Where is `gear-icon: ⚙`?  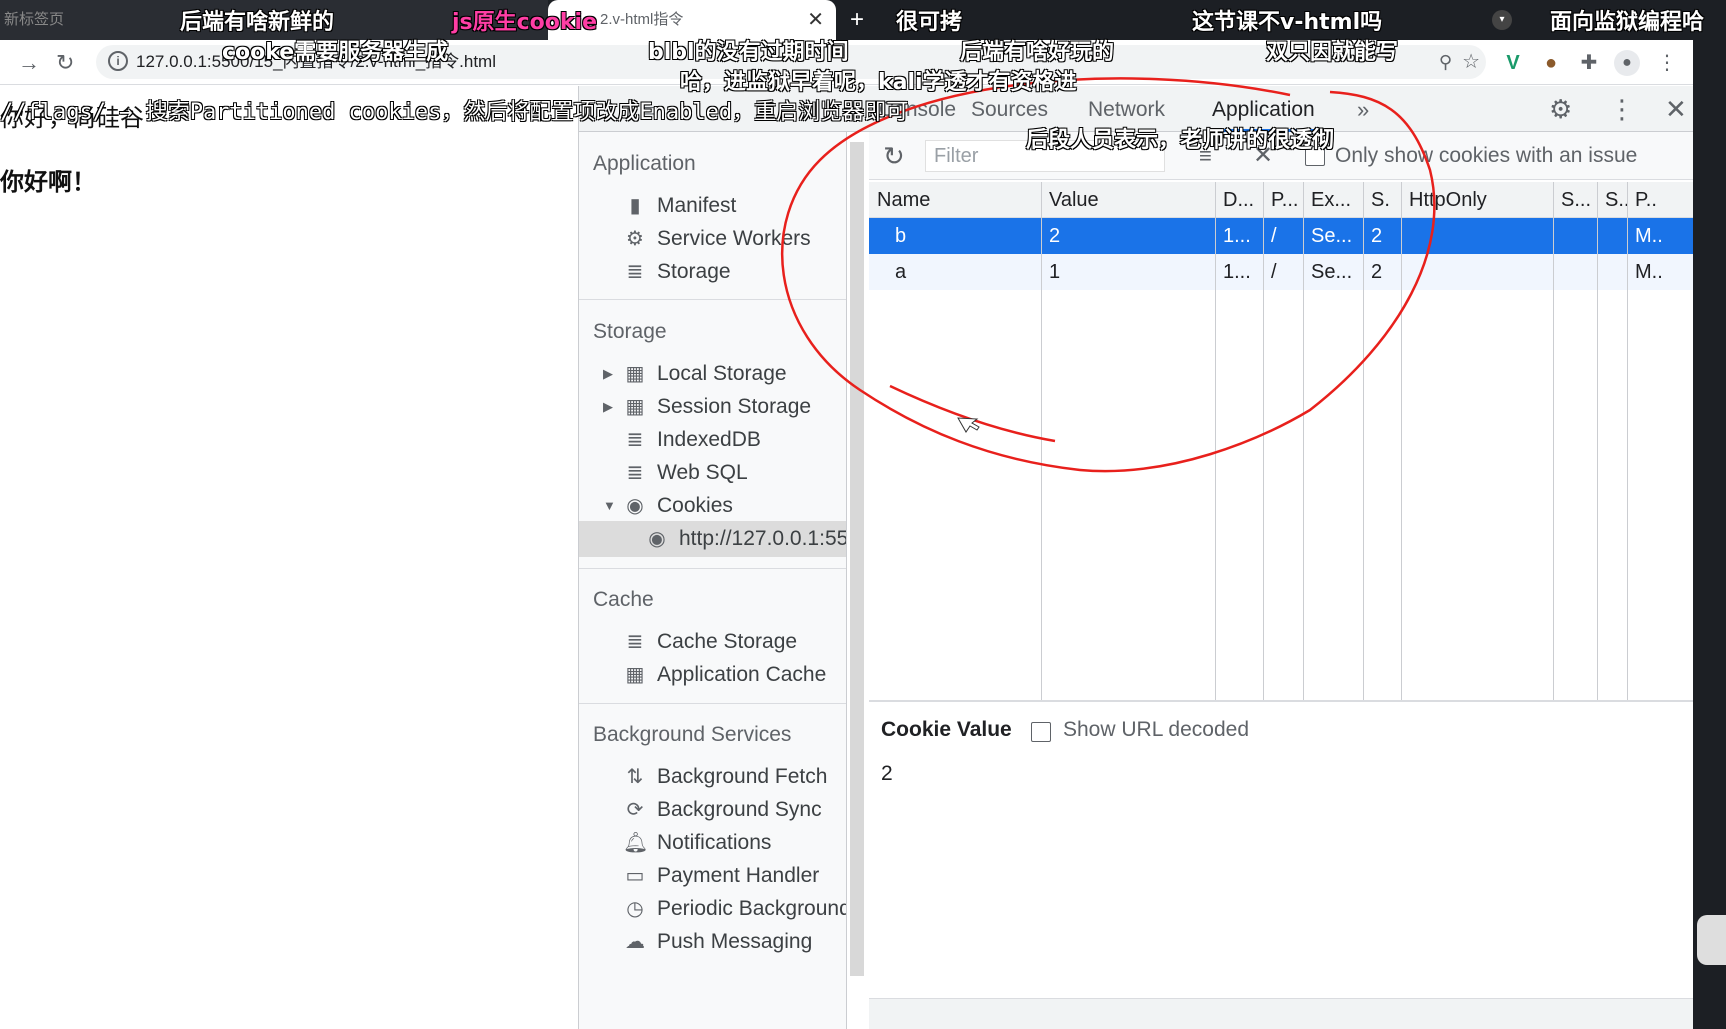 gear-icon: ⚙ is located at coordinates (635, 239).